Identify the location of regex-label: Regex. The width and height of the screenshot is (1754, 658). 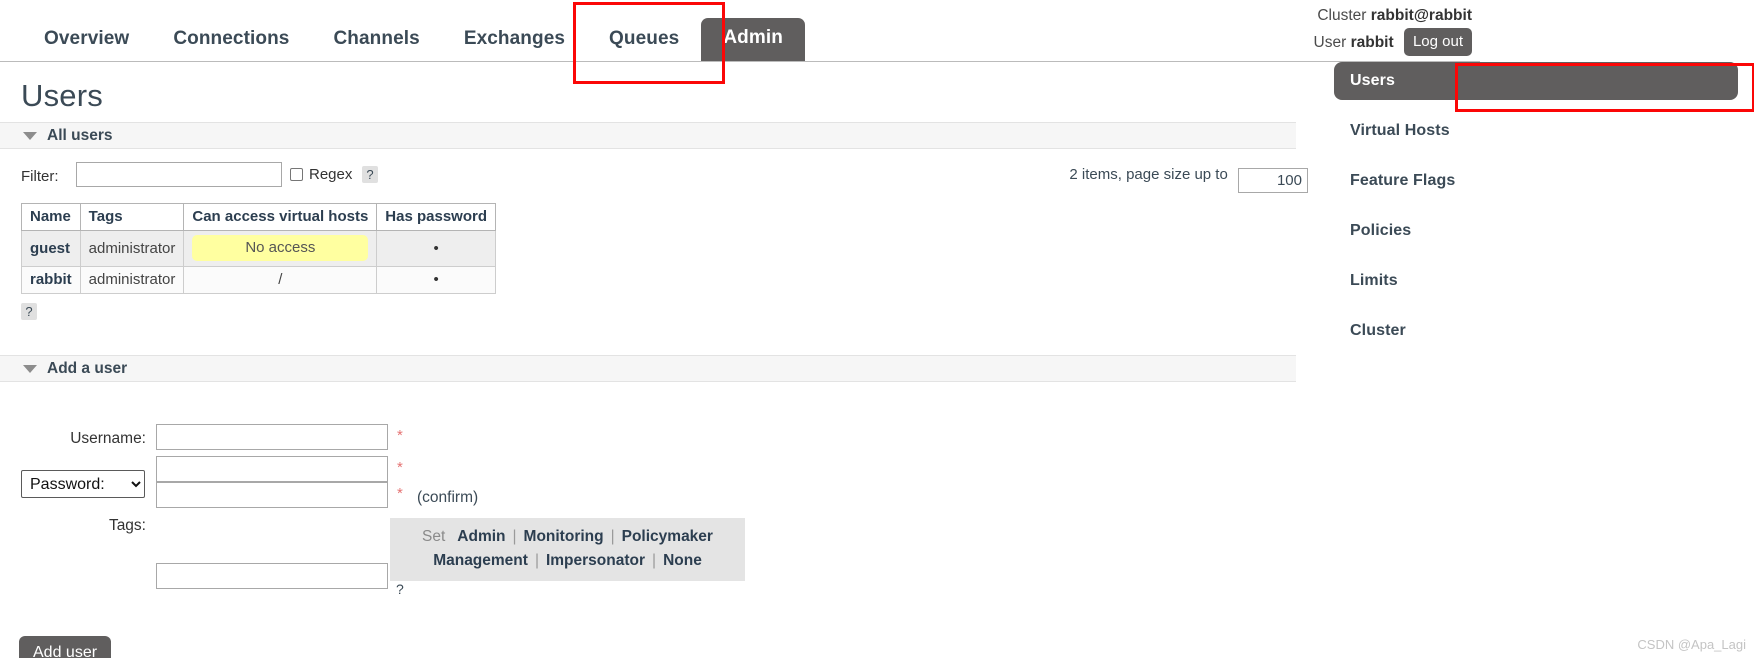
(331, 174).